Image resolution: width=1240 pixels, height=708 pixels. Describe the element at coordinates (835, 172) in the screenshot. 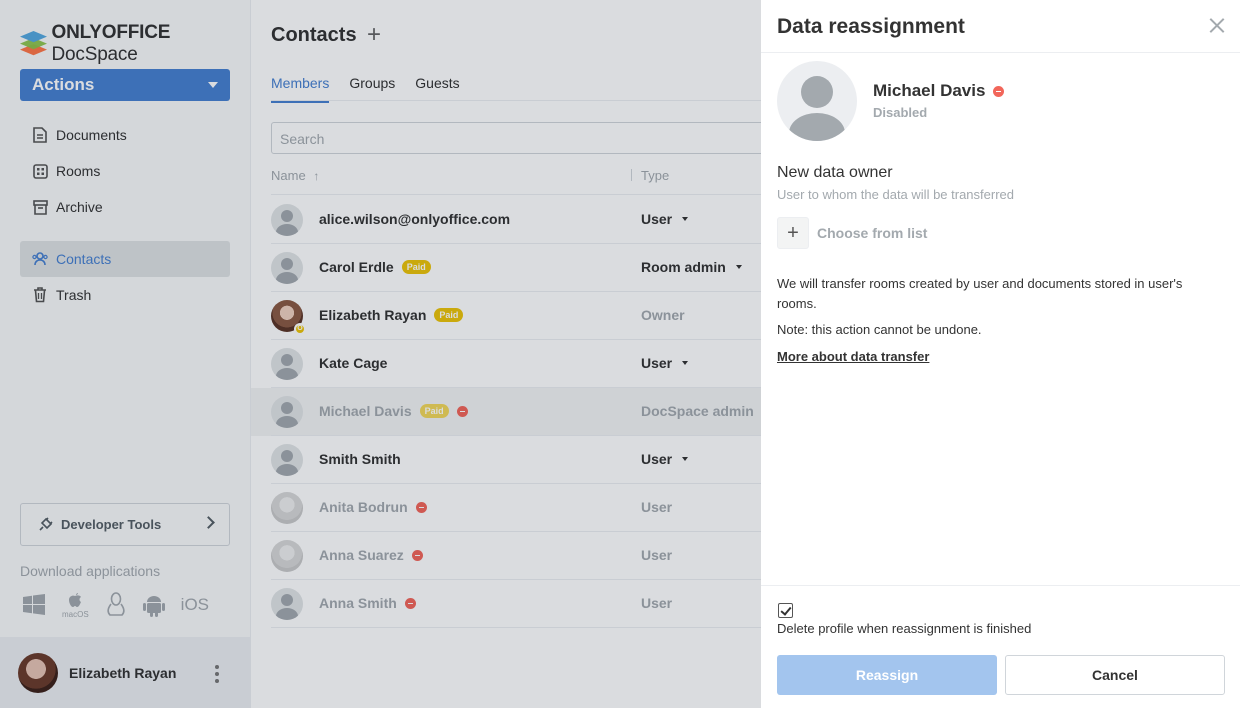

I see `new-owner-title: New data owner` at that location.